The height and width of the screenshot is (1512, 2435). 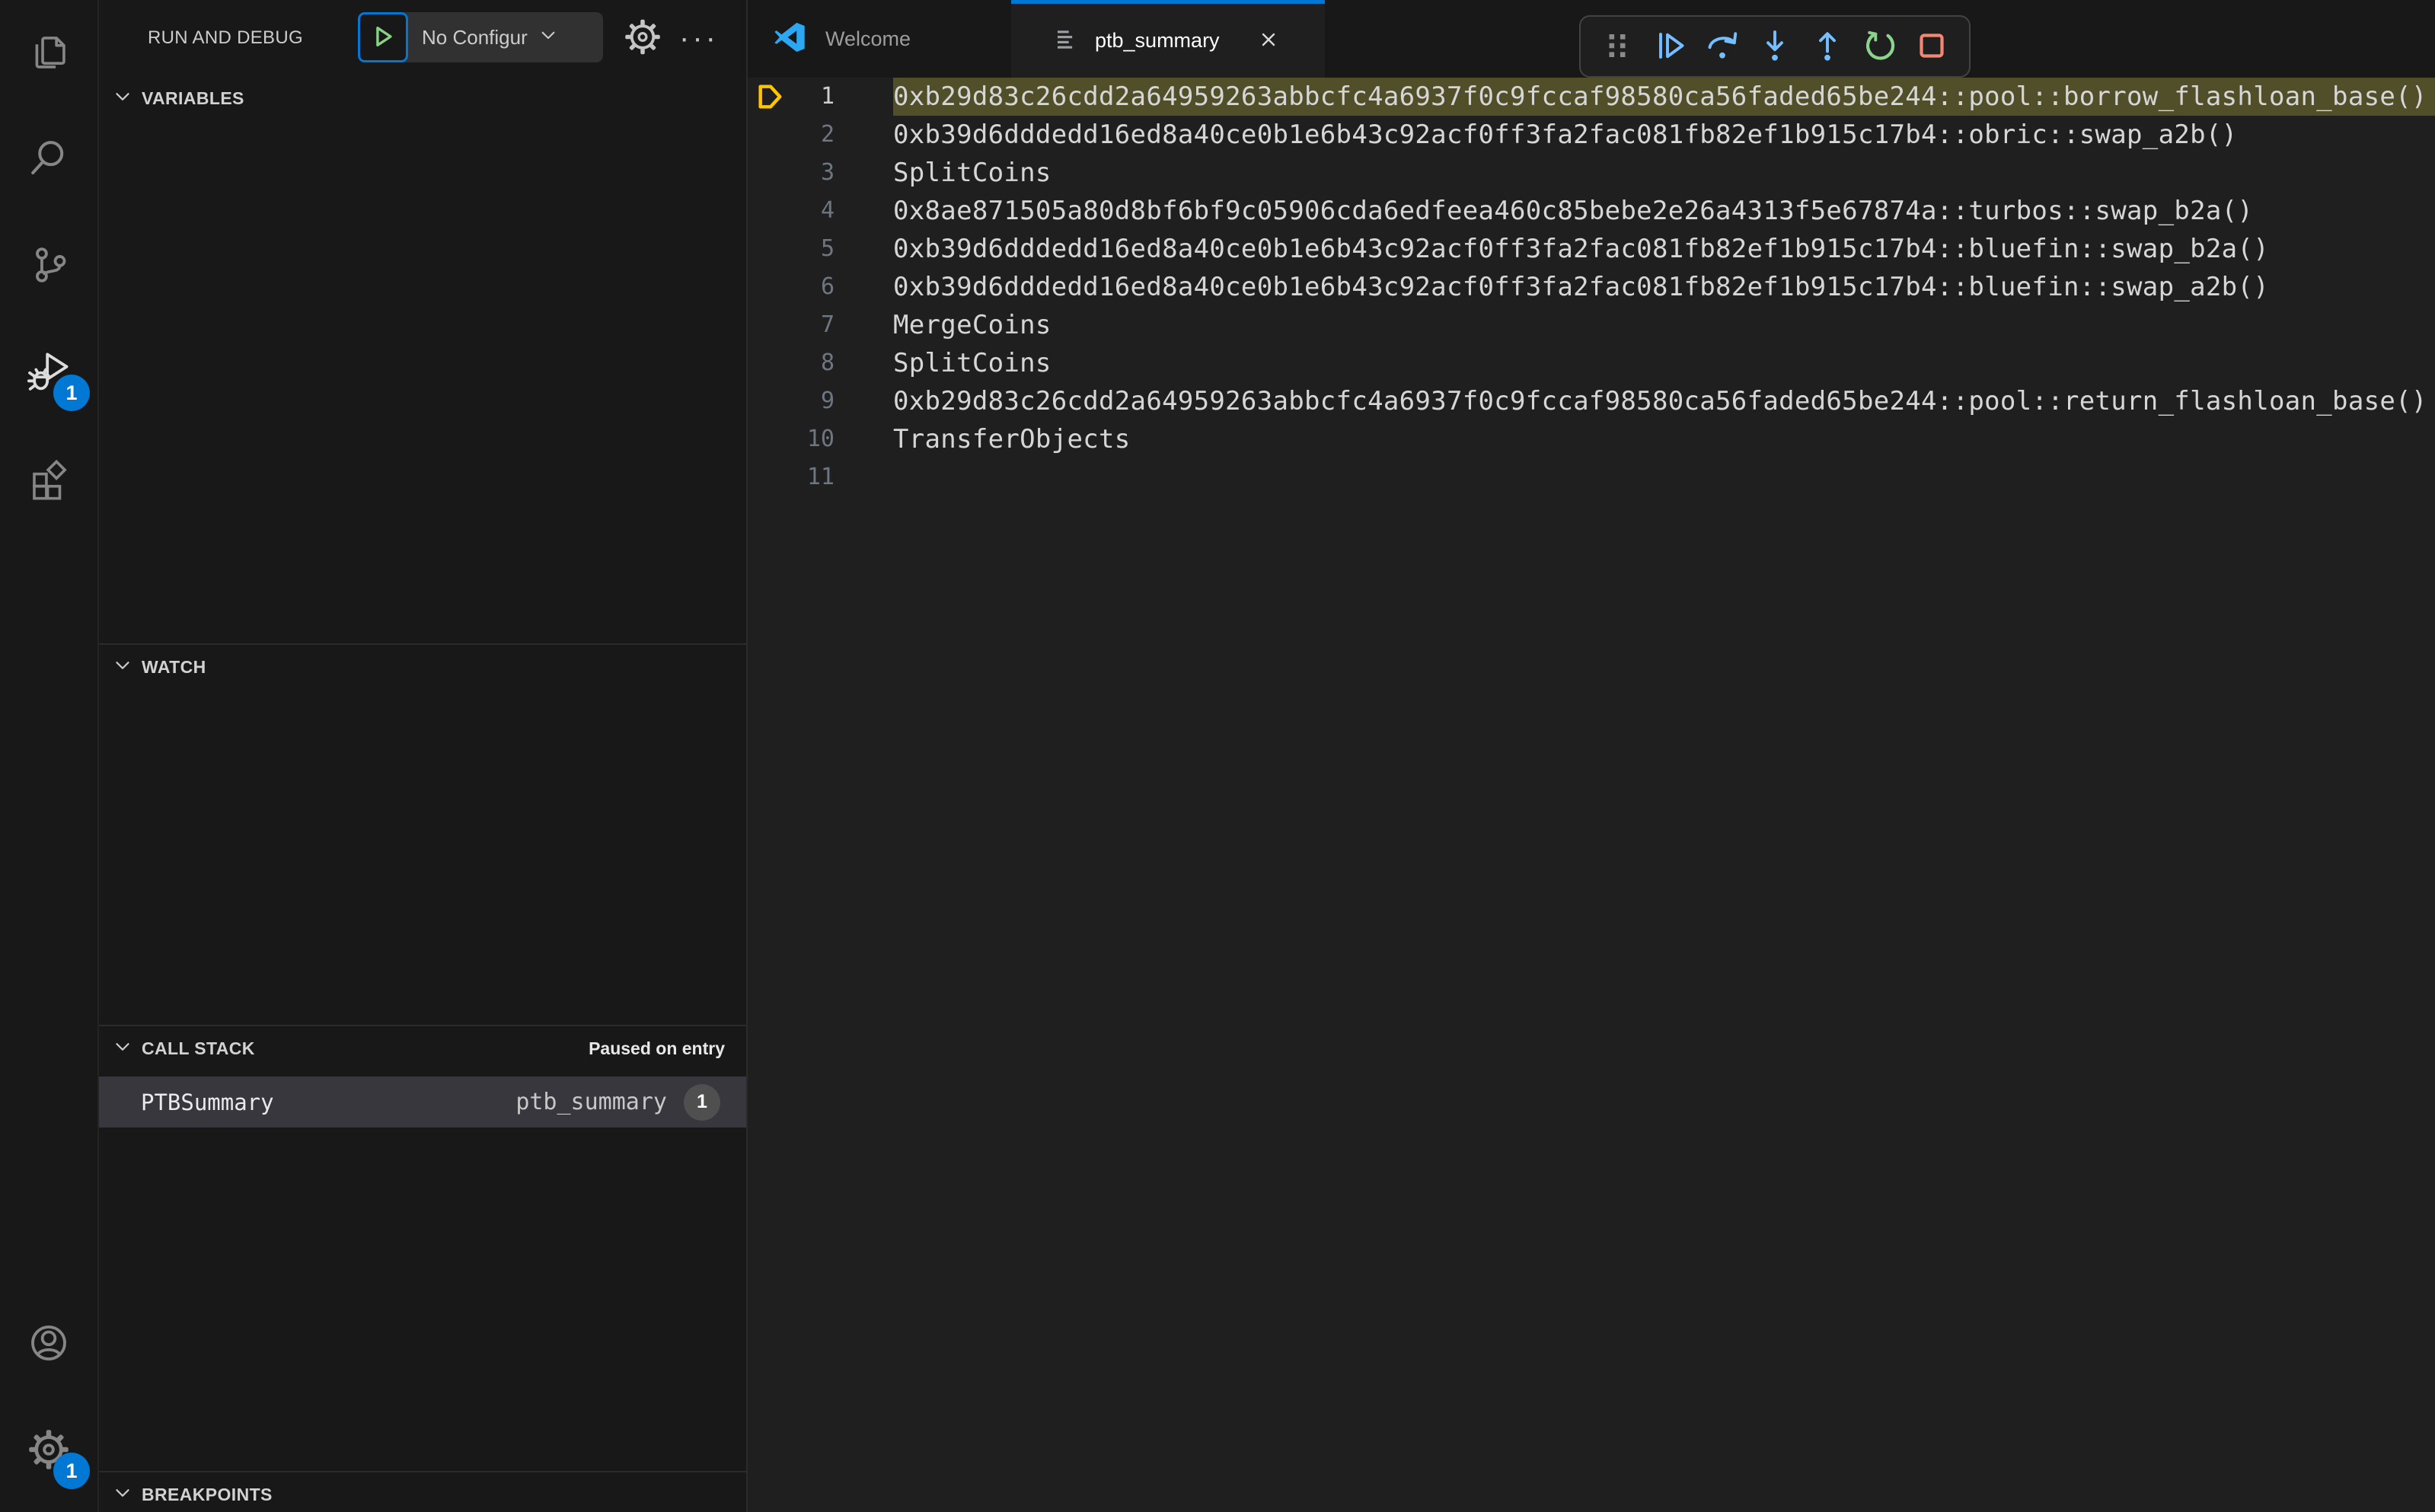 I want to click on stop-button, so click(x=1931, y=46).